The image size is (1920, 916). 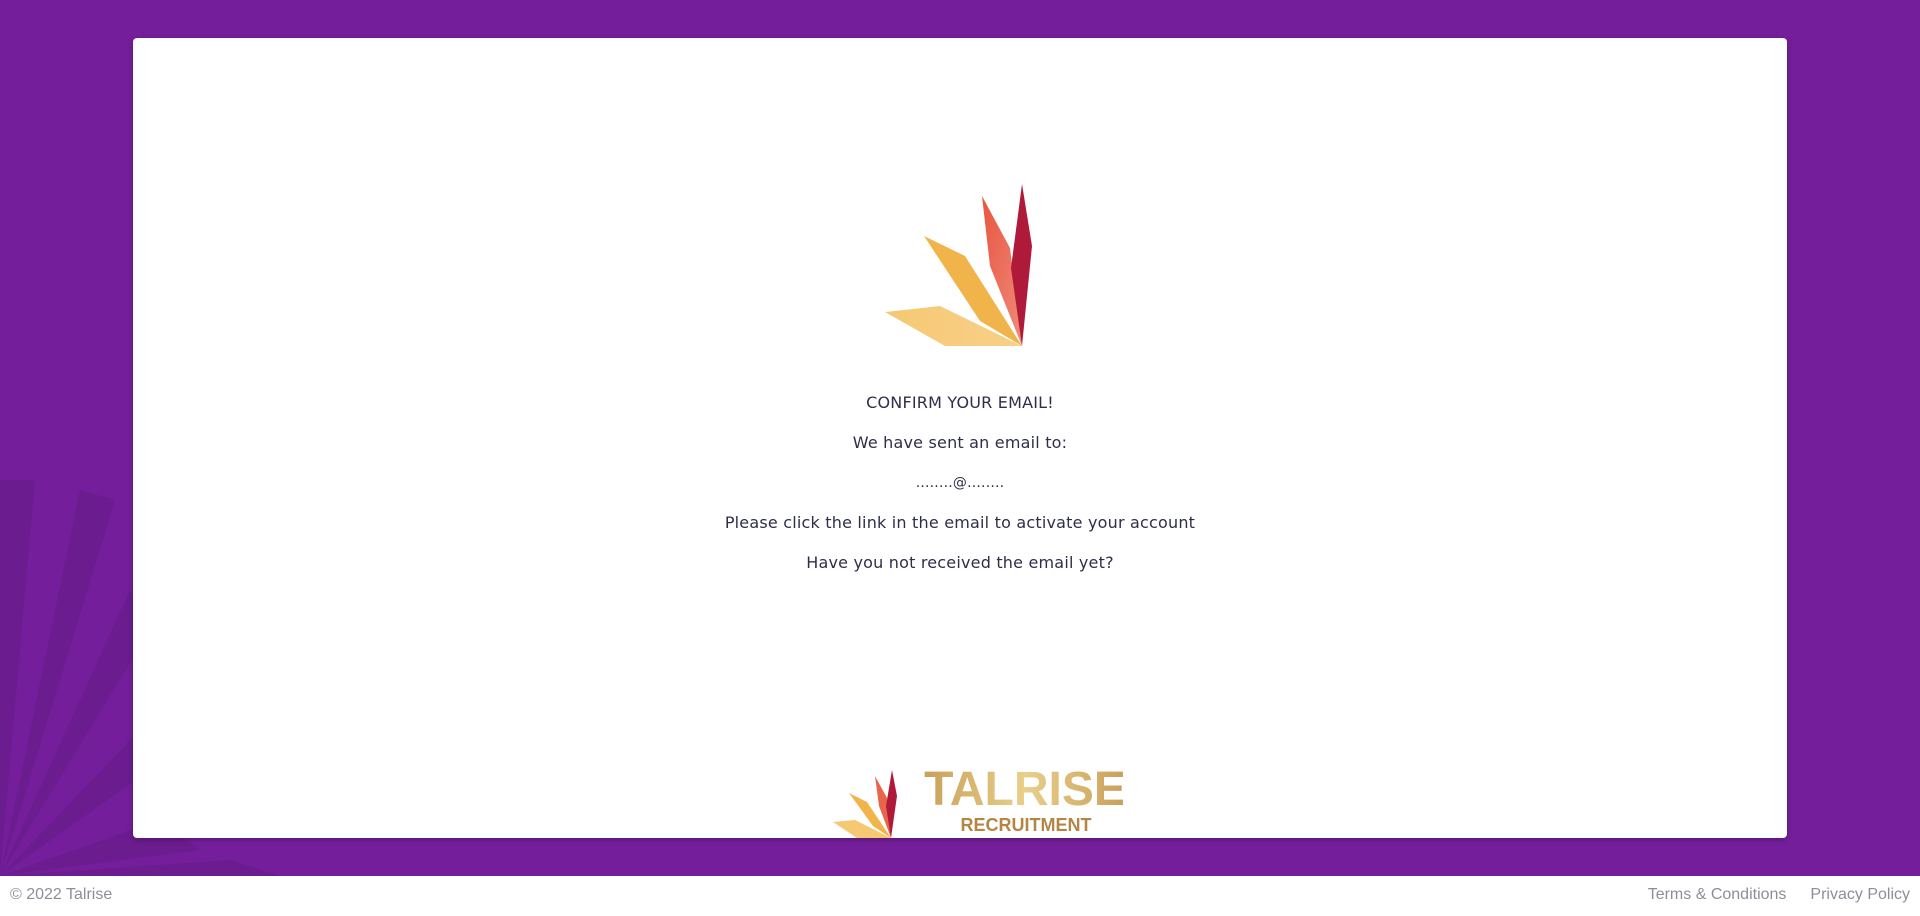 I want to click on sent-to-text: We have sent an email to:, so click(x=960, y=442).